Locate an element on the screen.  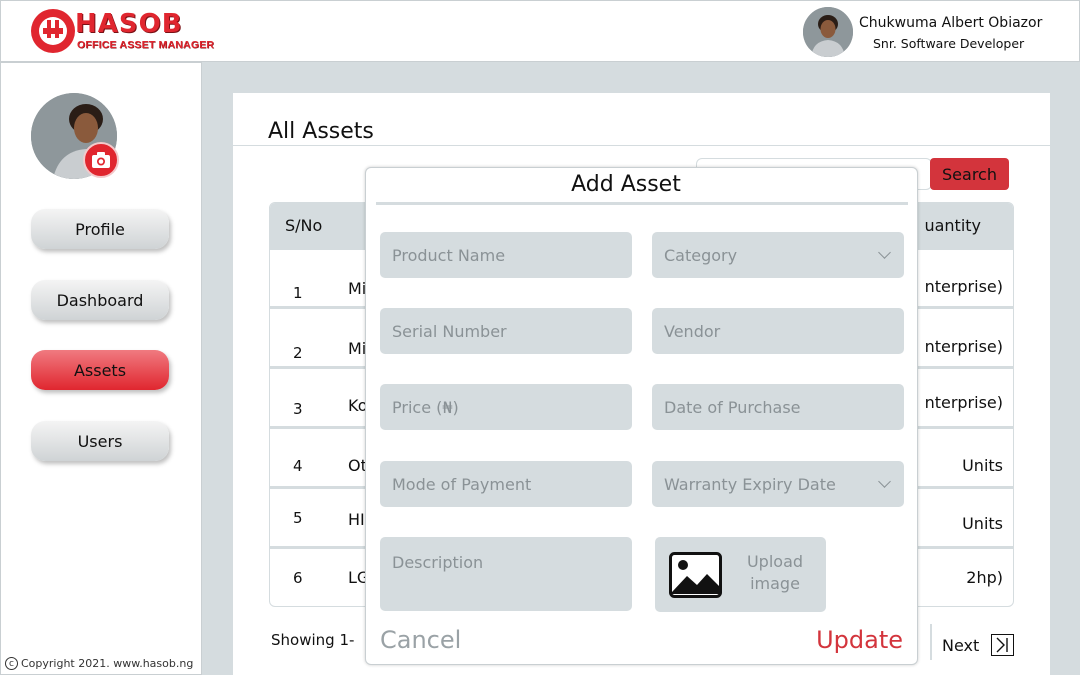
product-name-field: Product Name is located at coordinates (506, 255).